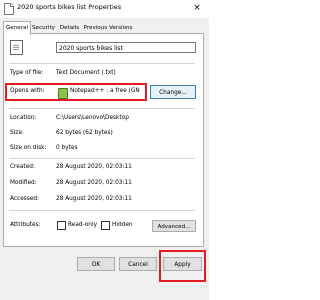 The height and width of the screenshot is (300, 320). Describe the element at coordinates (16, 47) in the screenshot. I see `text-document-icon` at that location.